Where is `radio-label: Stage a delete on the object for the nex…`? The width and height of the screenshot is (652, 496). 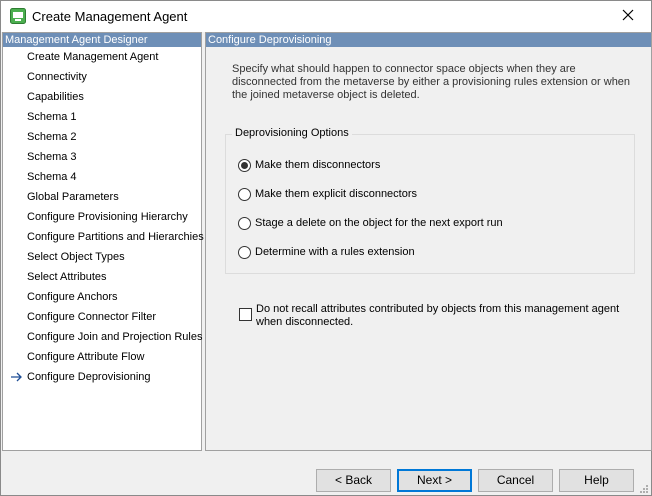
radio-label: Stage a delete on the object for the nex… is located at coordinates (379, 223).